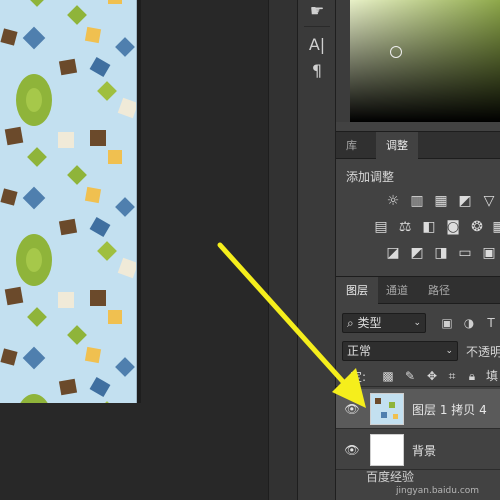 The height and width of the screenshot is (500, 500). I want to click on layer-kind-value: 类型, so click(369, 323).